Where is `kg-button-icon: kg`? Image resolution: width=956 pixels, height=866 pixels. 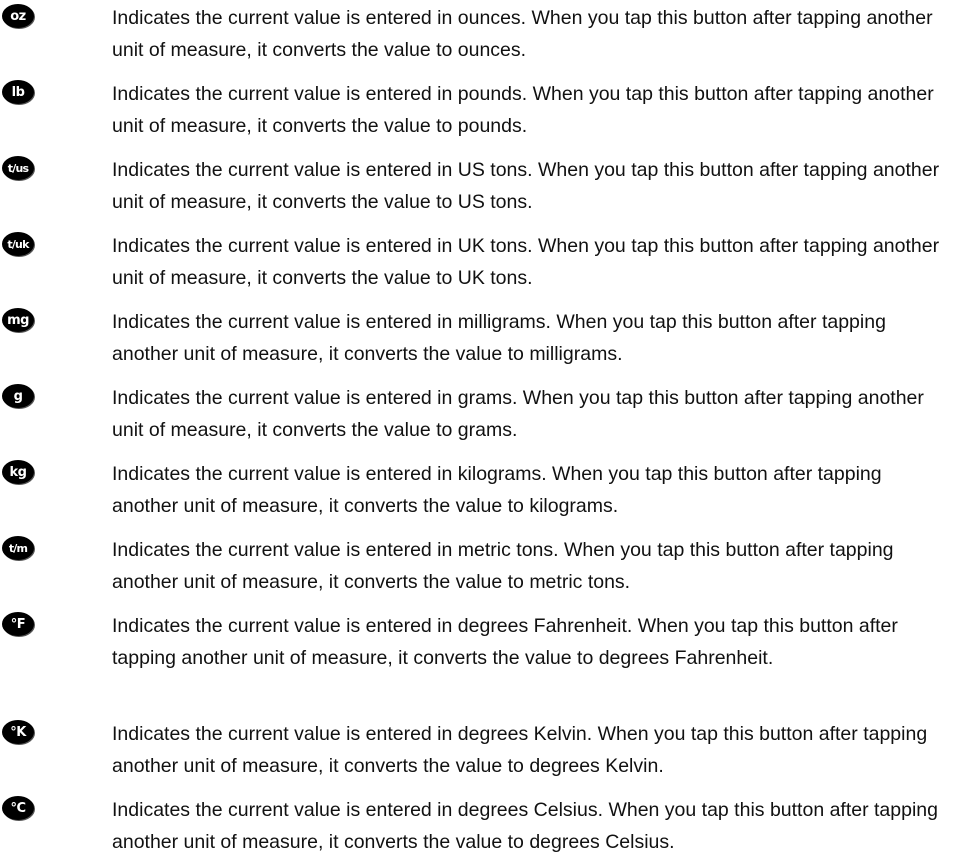
kg-button-icon: kg is located at coordinates (18, 472).